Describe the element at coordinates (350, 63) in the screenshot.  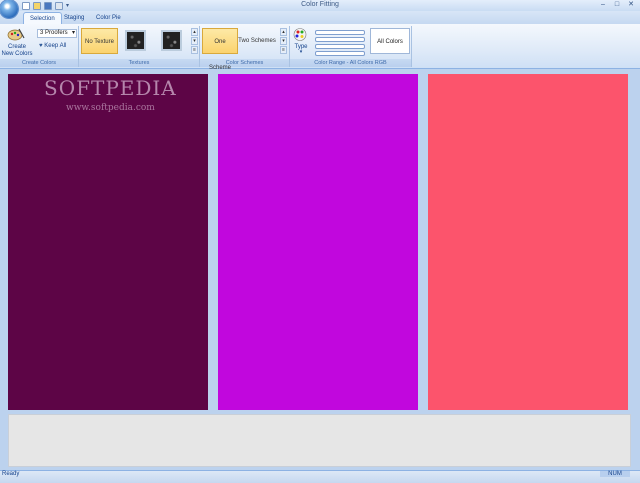
I see `group-label-color-range: Color Range - All Colors RGB` at that location.